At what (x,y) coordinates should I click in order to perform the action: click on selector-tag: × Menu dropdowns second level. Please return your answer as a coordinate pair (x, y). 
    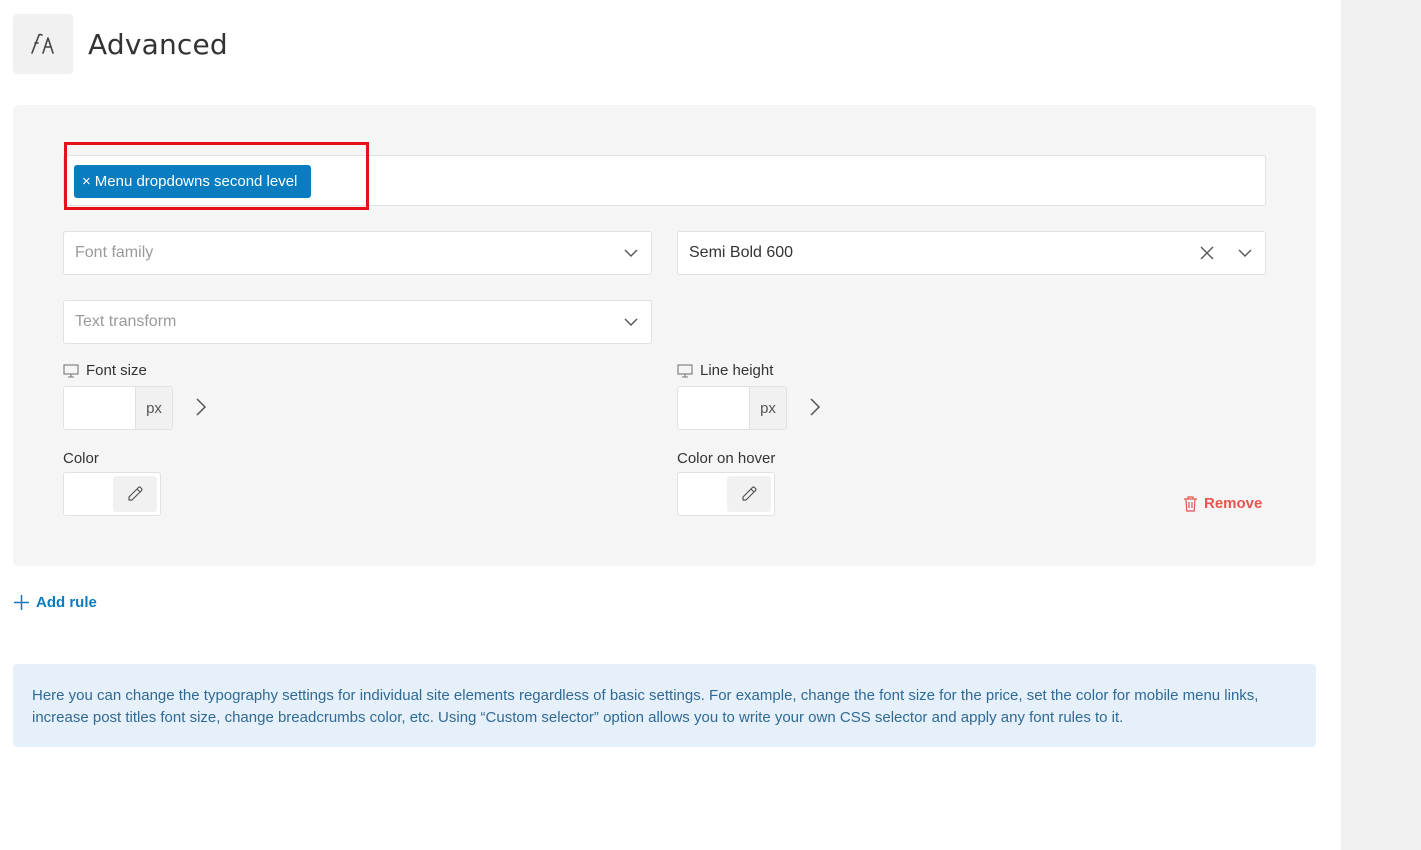
    Looking at the image, I should click on (193, 181).